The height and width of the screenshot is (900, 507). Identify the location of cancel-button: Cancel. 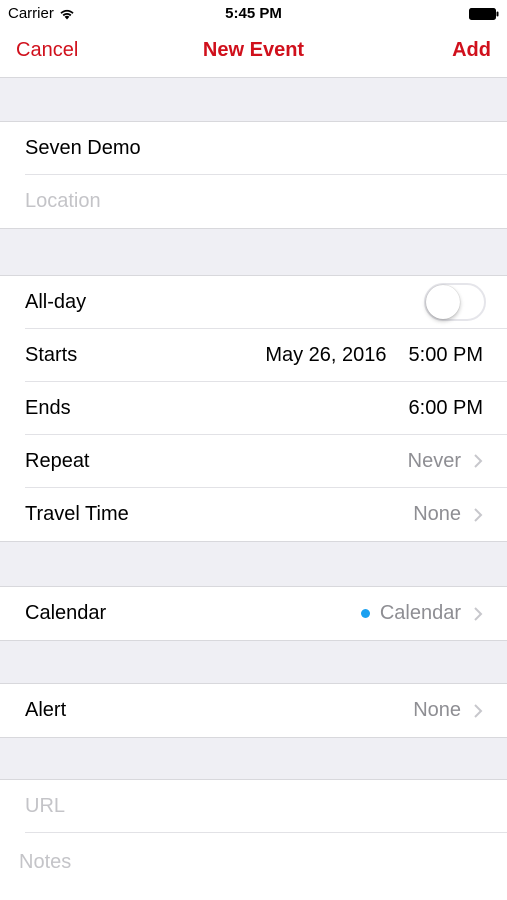
(47, 50).